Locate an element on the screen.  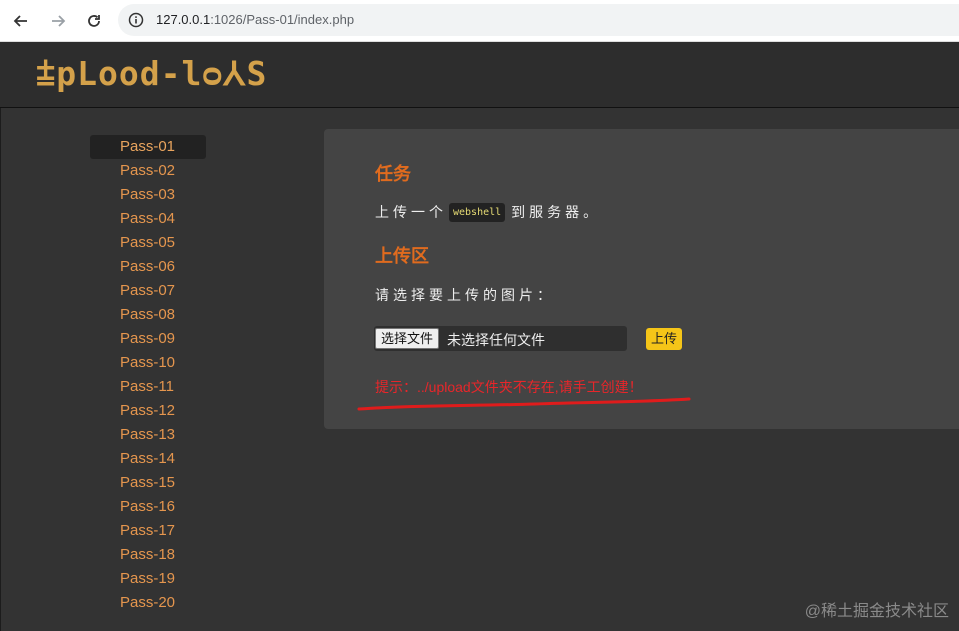
reload-button is located at coordinates (94, 21).